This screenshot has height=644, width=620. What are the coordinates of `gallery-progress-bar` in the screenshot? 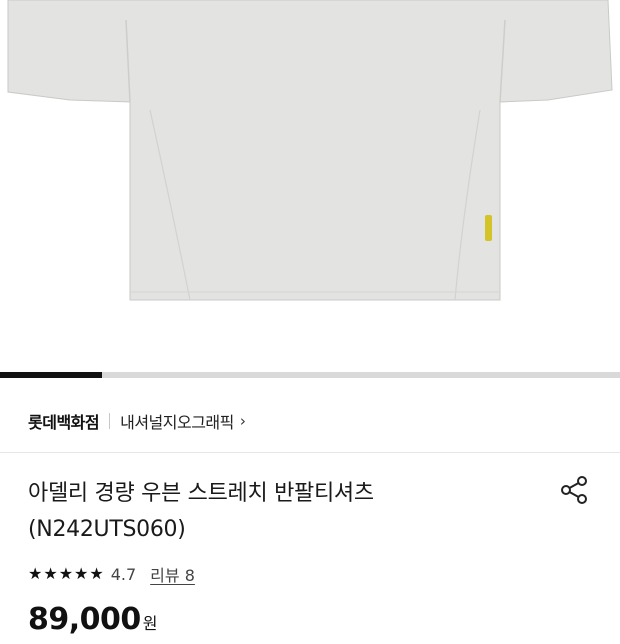 It's located at (310, 375).